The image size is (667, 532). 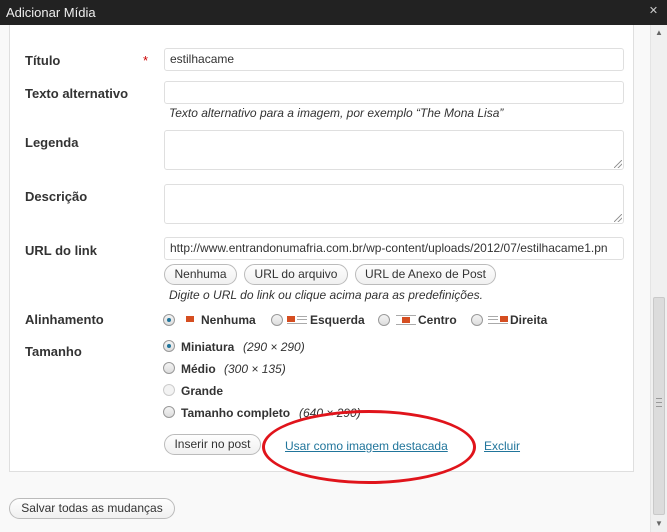 I want to click on size-medium-radio, so click(x=169, y=368).